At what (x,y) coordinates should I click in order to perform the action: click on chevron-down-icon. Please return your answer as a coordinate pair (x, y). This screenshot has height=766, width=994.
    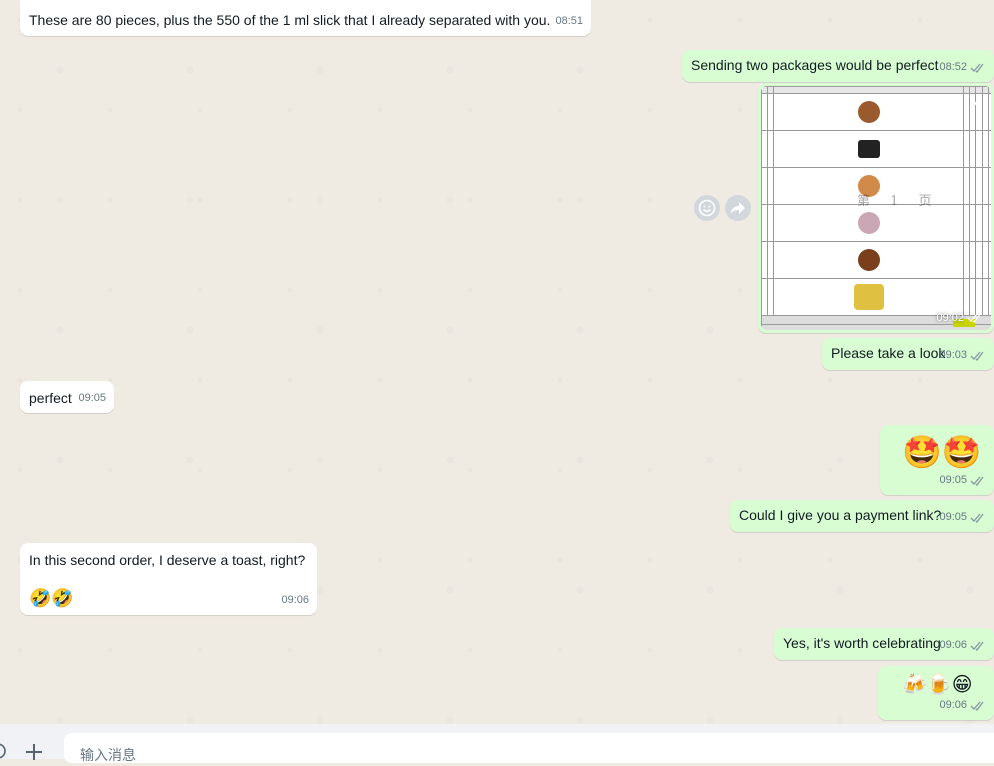
    Looking at the image, I should click on (976, 100).